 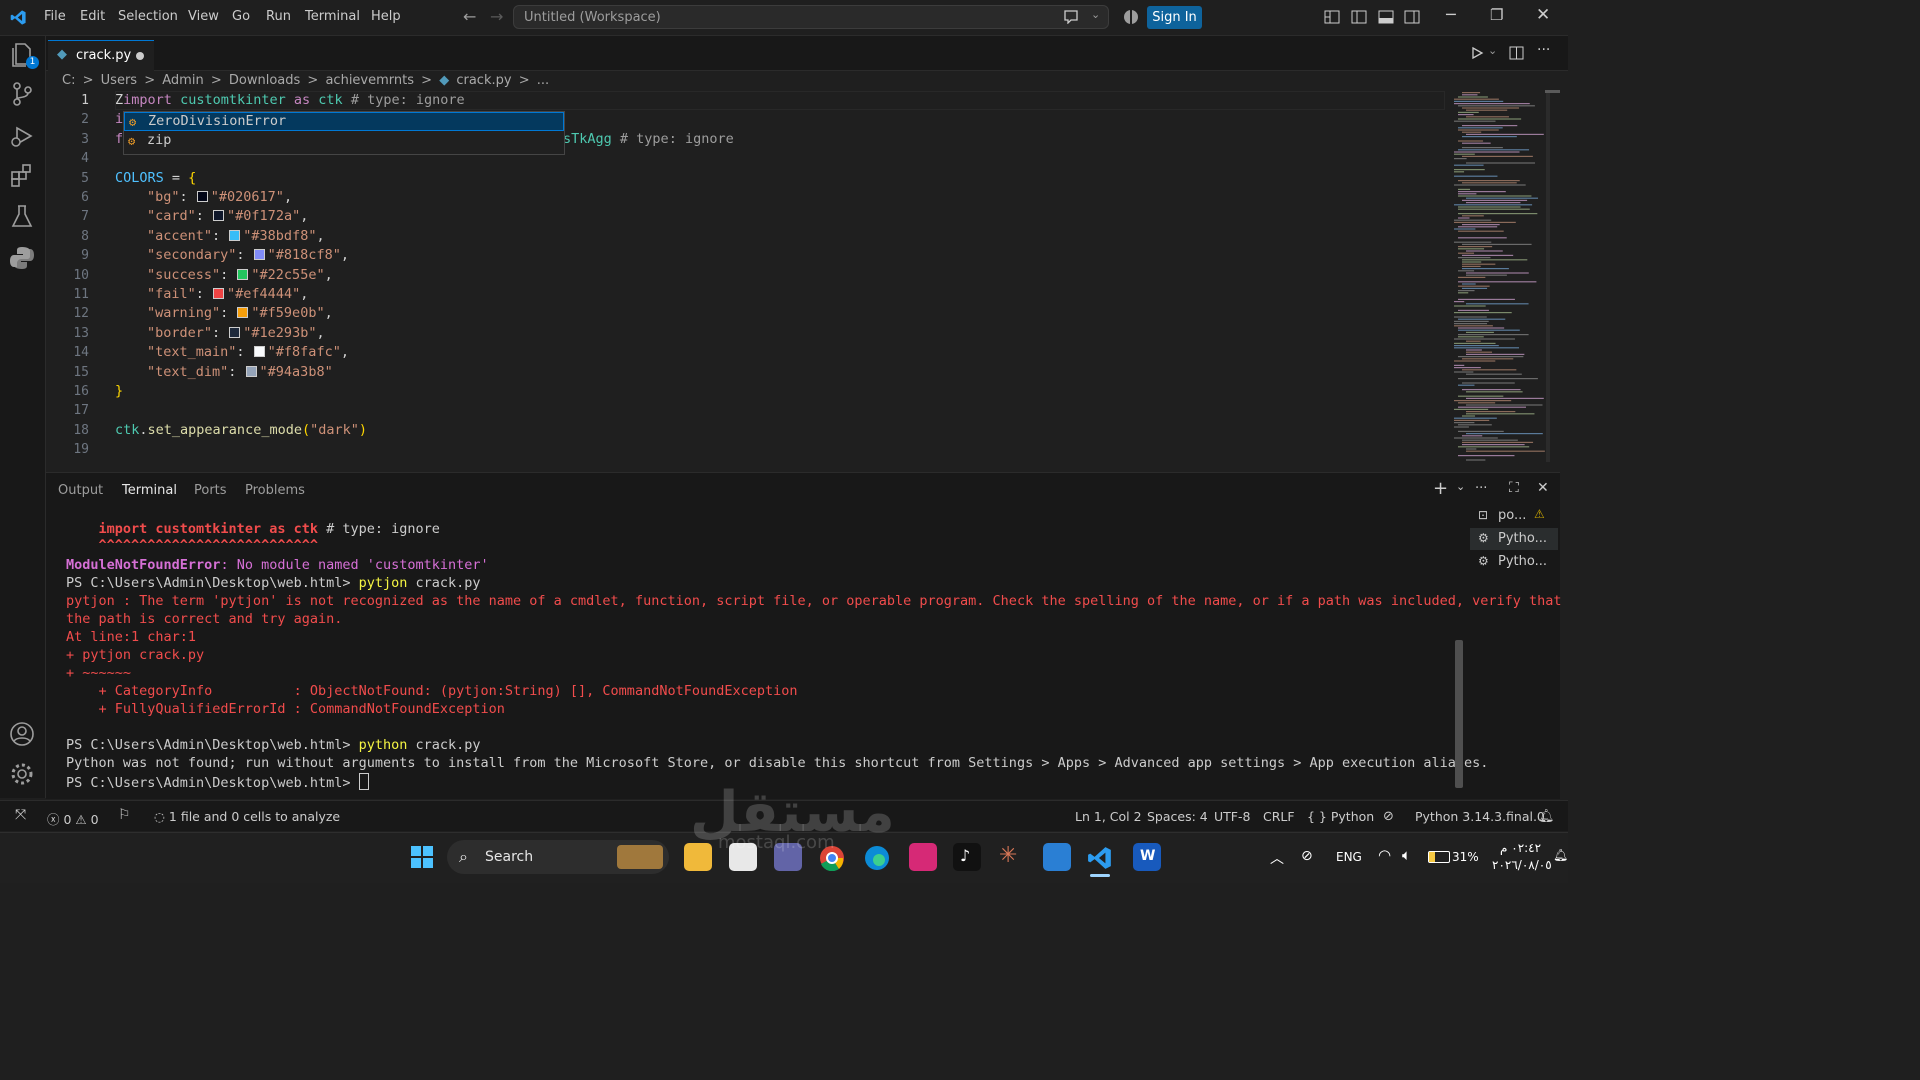 What do you see at coordinates (124, 815) in the screenshot?
I see `debug-icon: ⚐` at bounding box center [124, 815].